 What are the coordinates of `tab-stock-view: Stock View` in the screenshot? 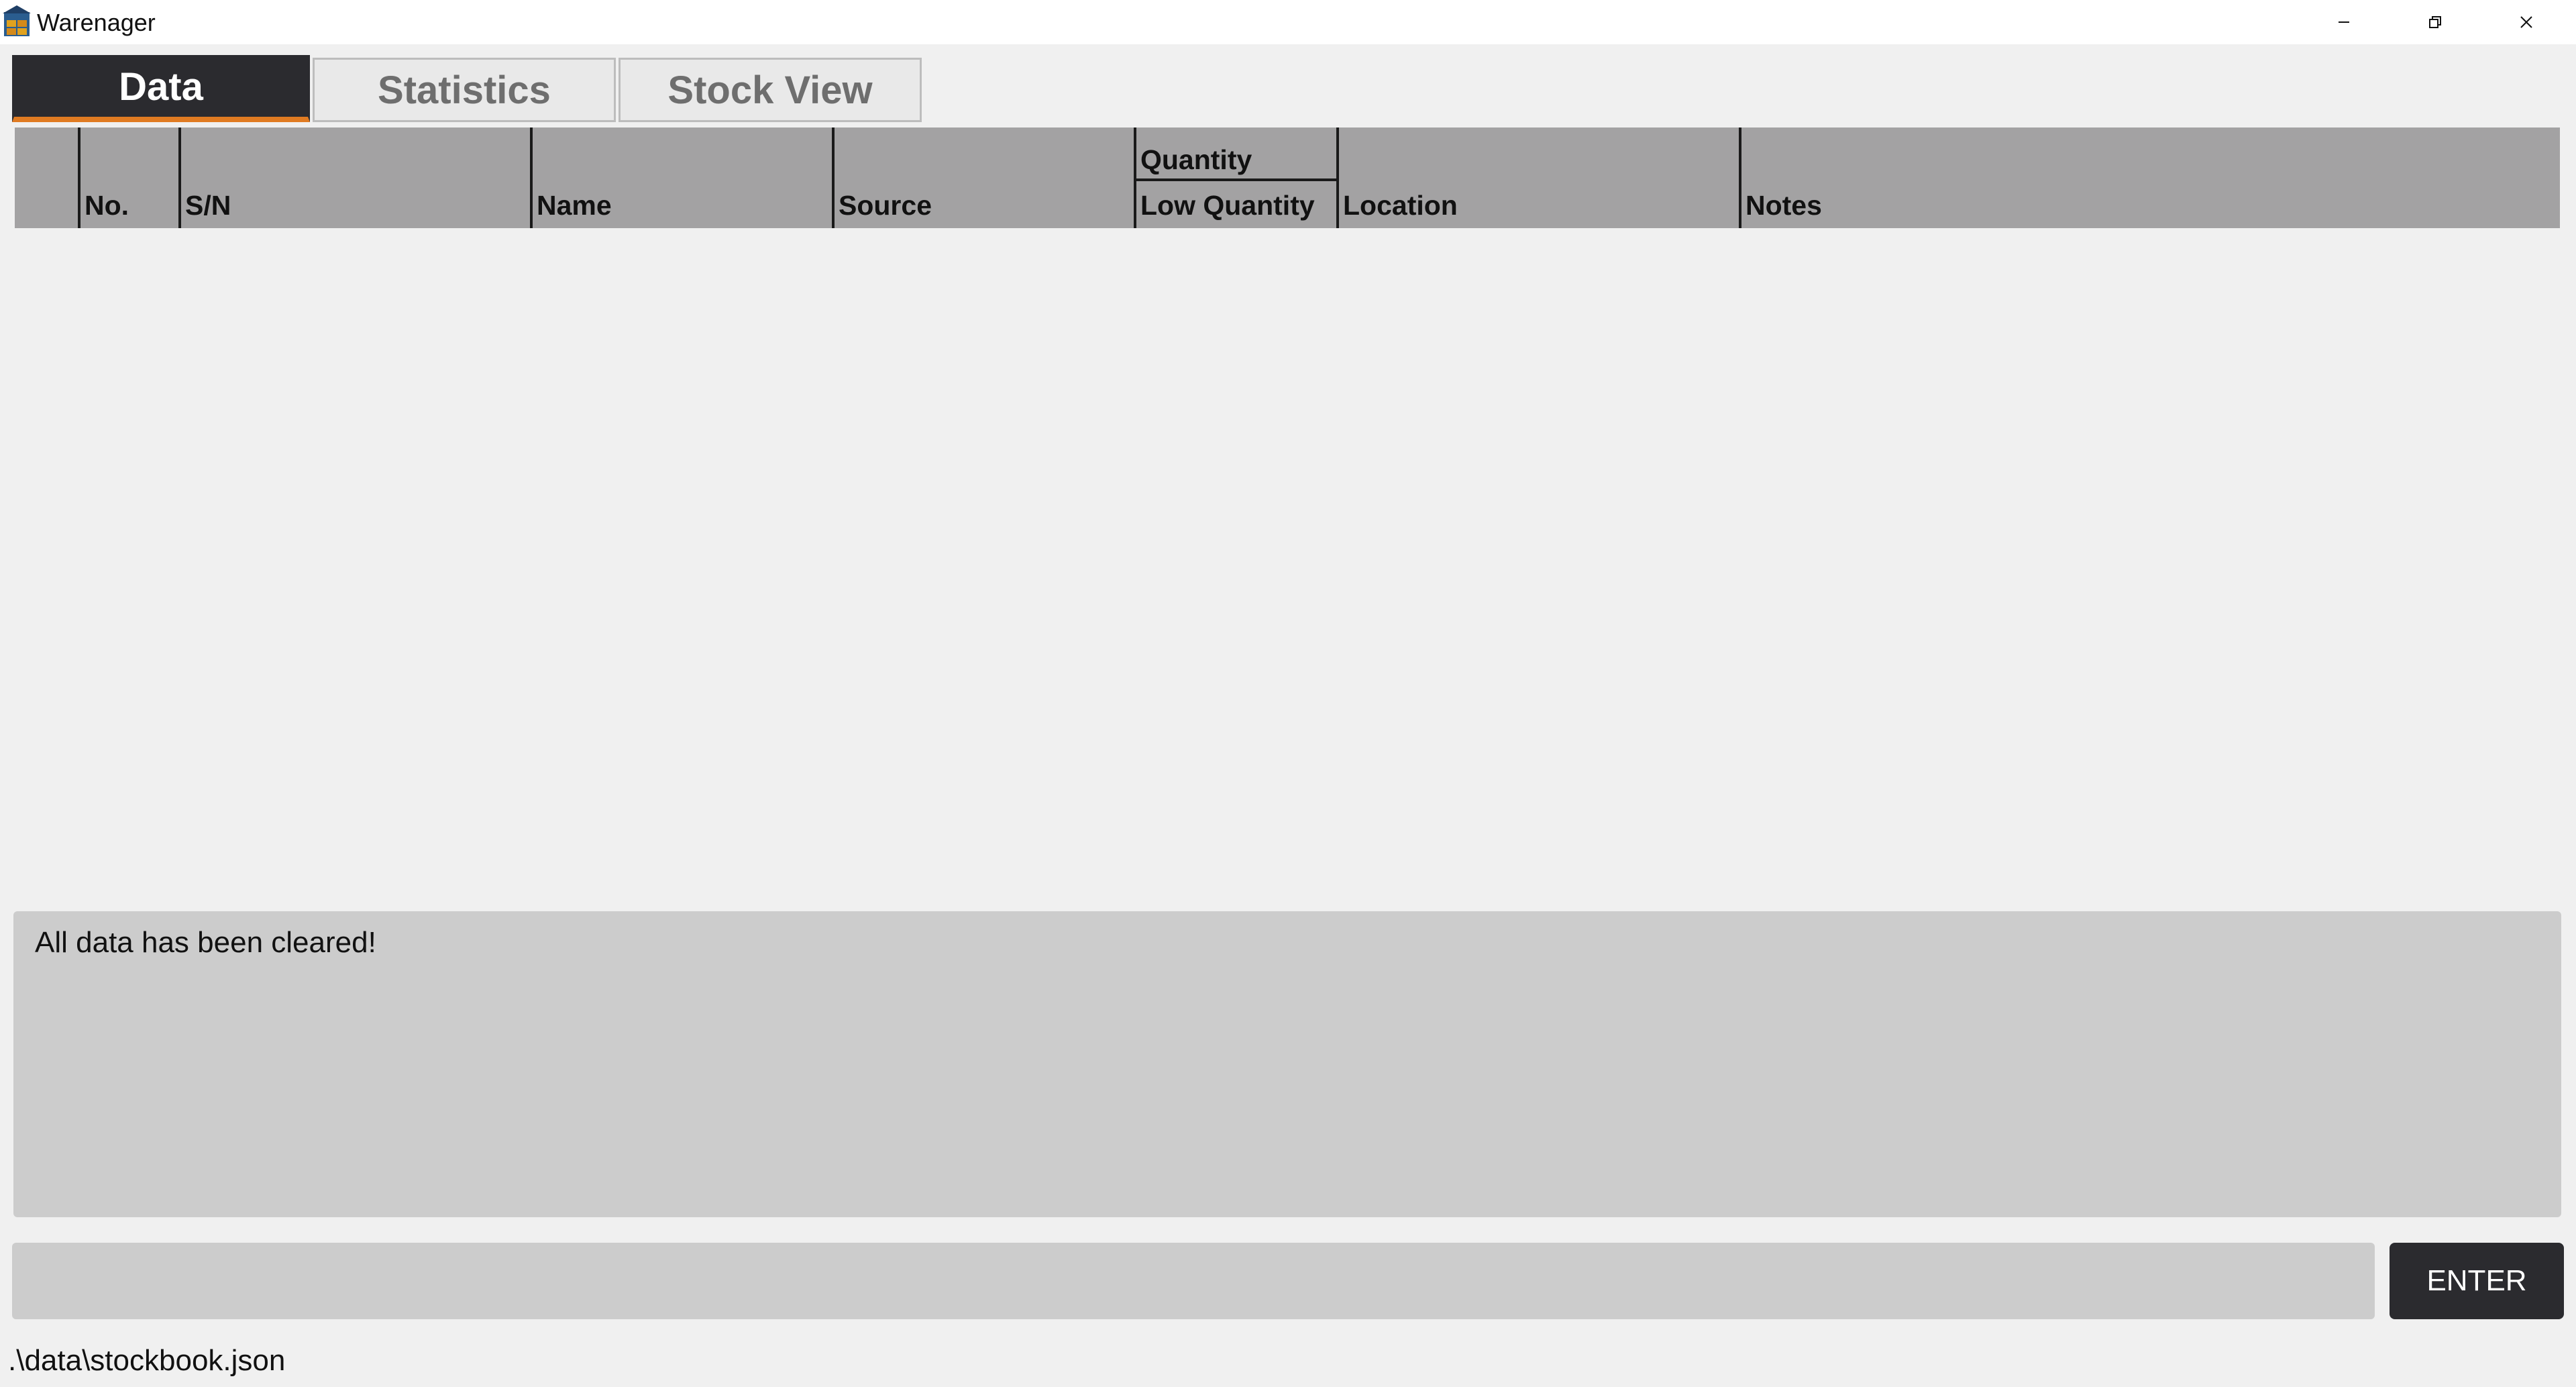 It's located at (770, 90).